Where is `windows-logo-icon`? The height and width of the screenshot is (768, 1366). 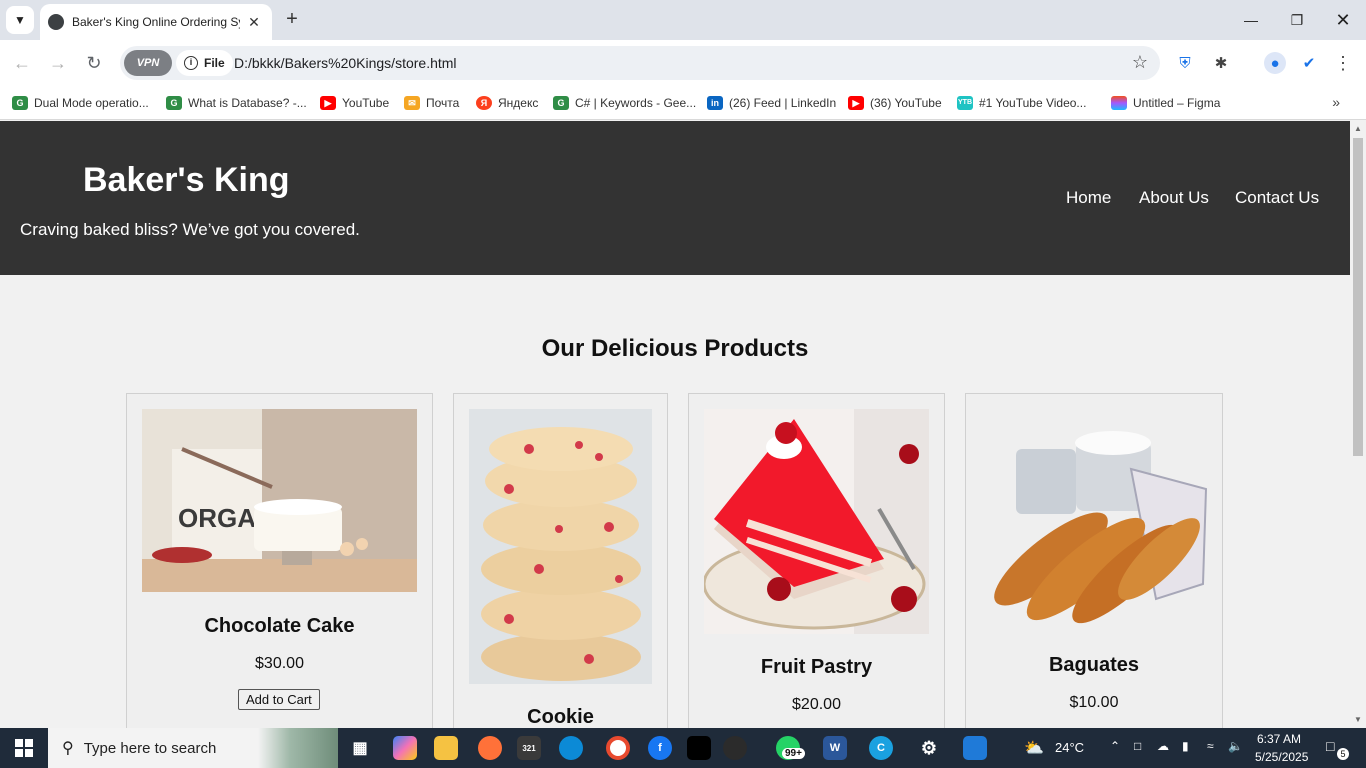 windows-logo-icon is located at coordinates (24, 748).